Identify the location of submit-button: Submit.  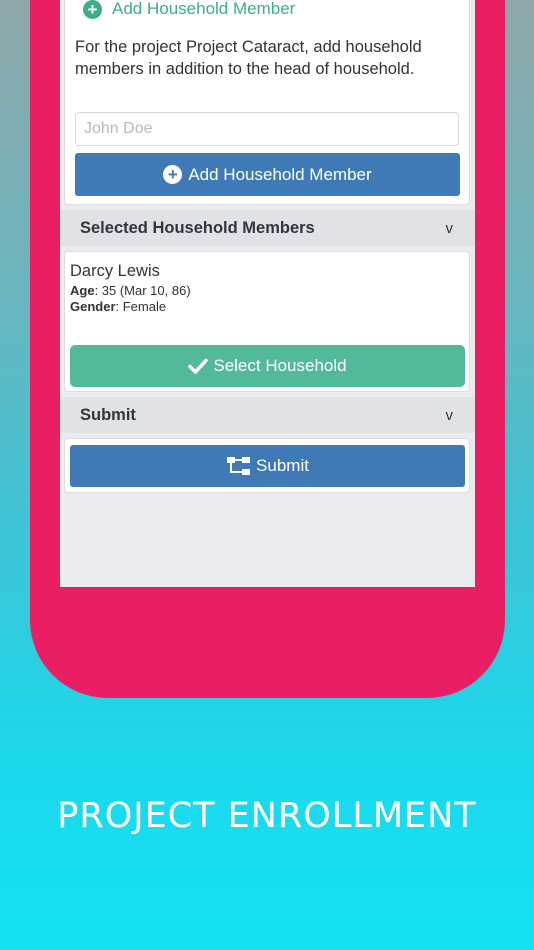
(267, 466).